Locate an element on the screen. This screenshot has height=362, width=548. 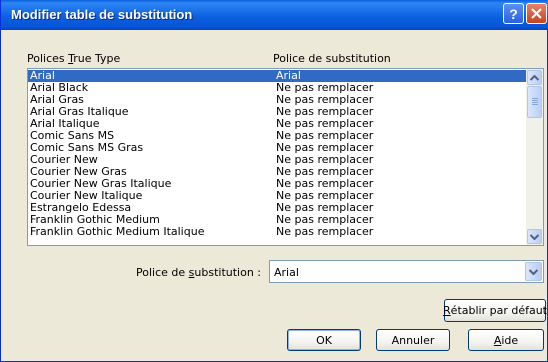
close-button is located at coordinates (536, 13).